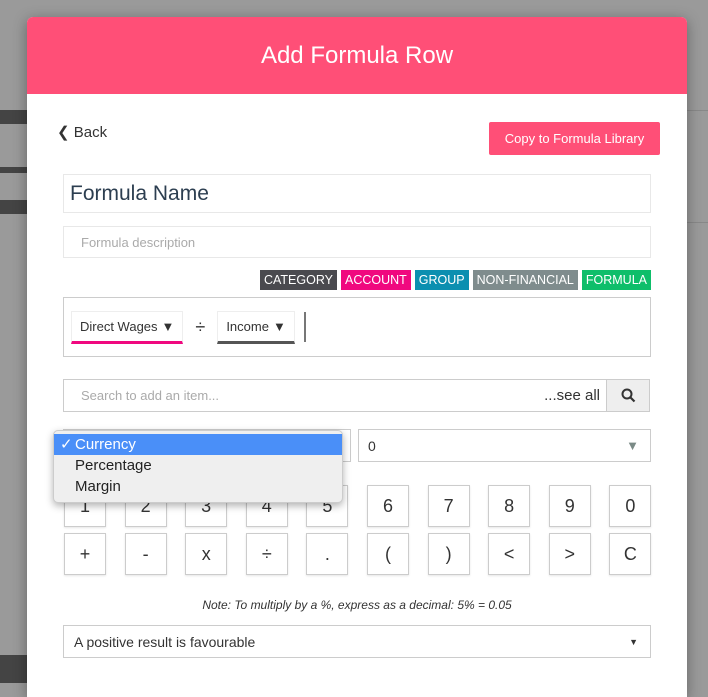  I want to click on option-label: Currency, so click(105, 444).